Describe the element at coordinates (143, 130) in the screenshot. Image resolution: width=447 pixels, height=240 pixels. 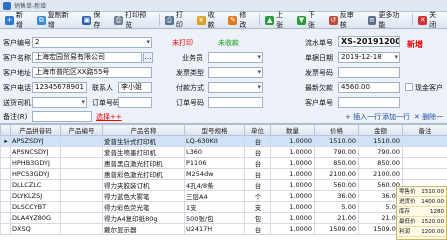
I see `column-header: 产品名称` at that location.